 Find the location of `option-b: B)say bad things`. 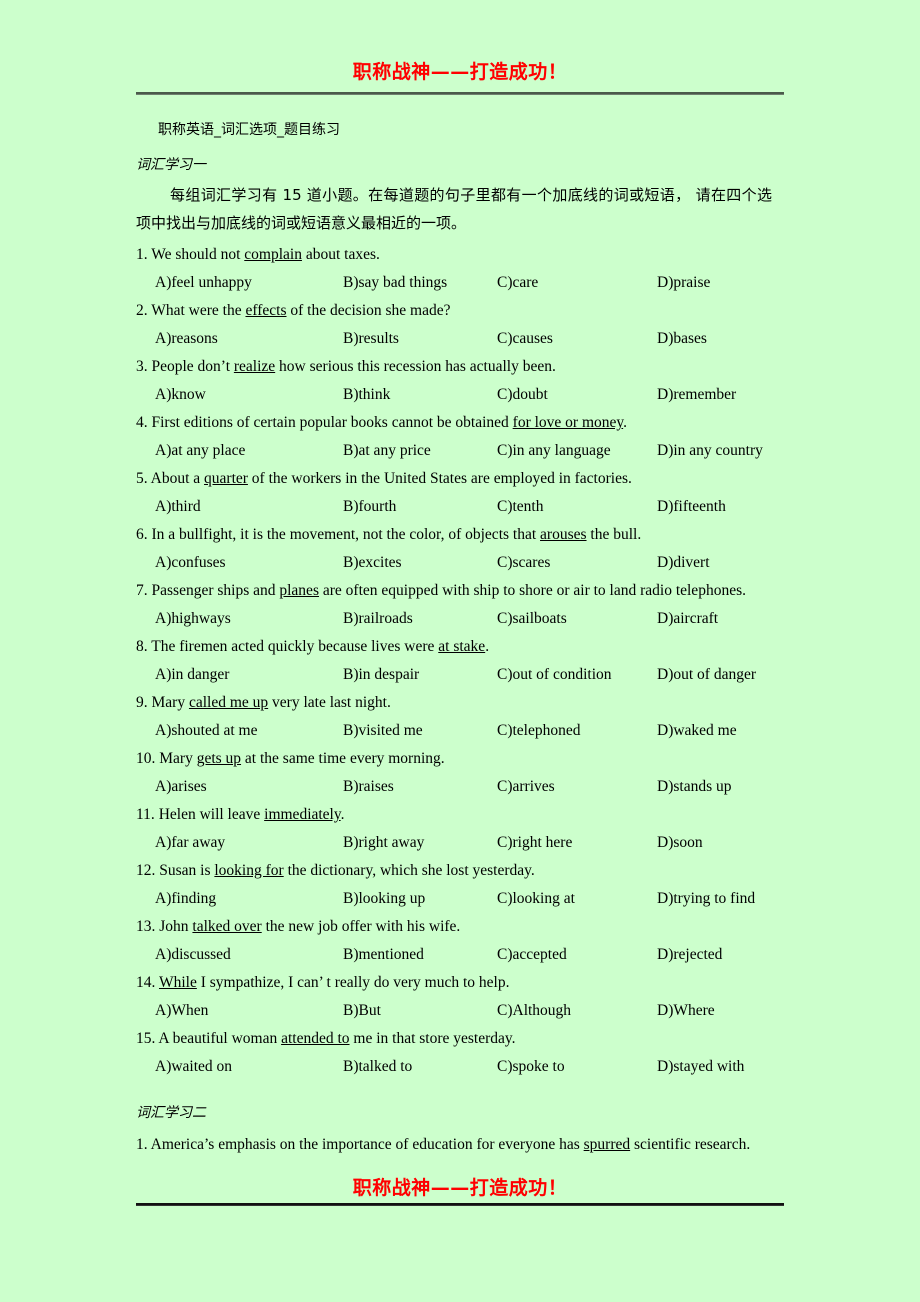

option-b: B)say bad things is located at coordinates (395, 283).